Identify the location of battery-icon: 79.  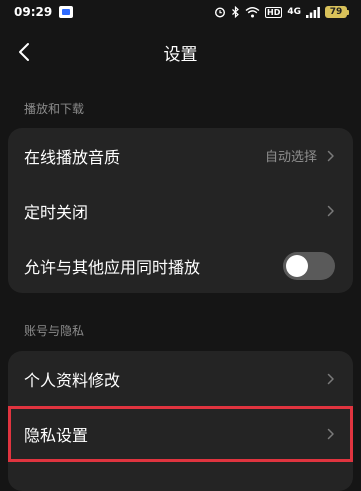
(337, 12).